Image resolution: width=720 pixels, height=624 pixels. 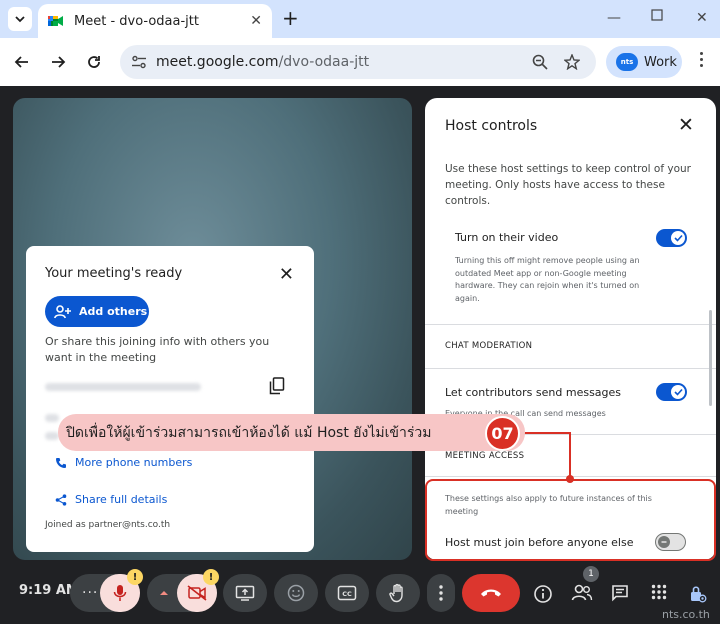 I want to click on meeting-access-heading: MEETING ACCESS, so click(x=485, y=456).